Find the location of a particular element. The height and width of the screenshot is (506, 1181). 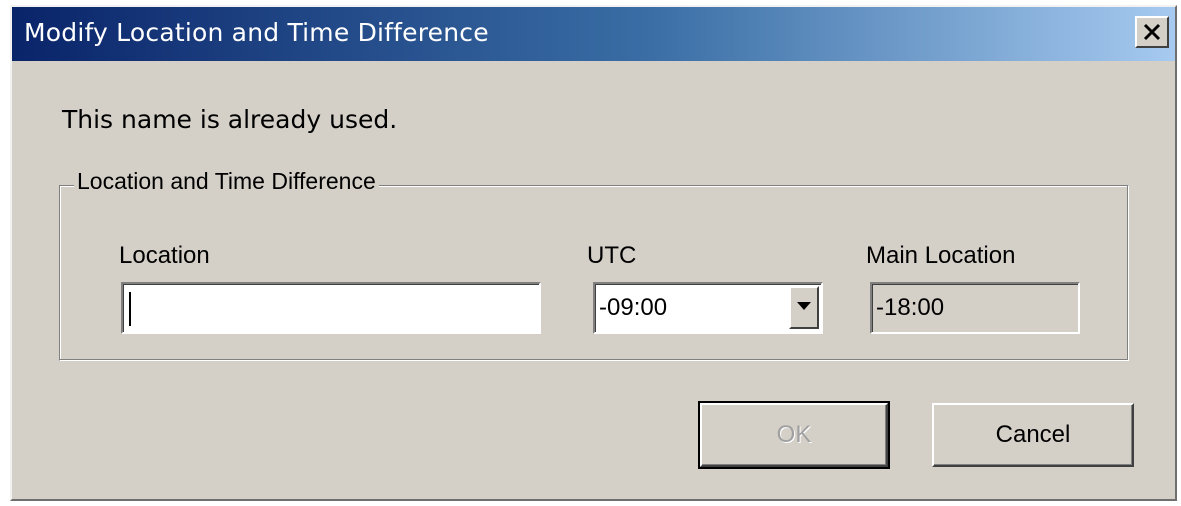

chevron-down-icon is located at coordinates (804, 306).